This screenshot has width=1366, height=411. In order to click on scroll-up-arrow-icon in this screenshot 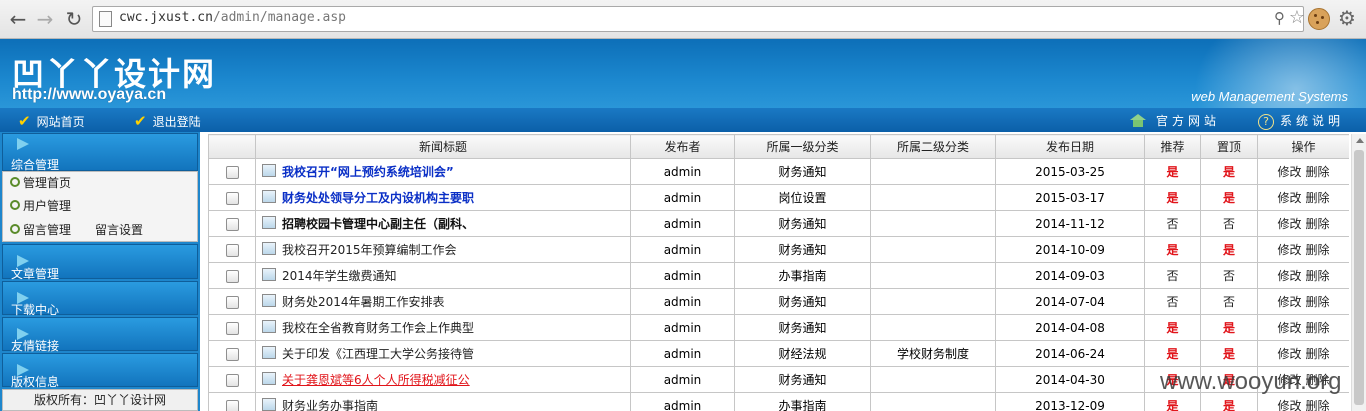, I will do `click(1360, 140)`.